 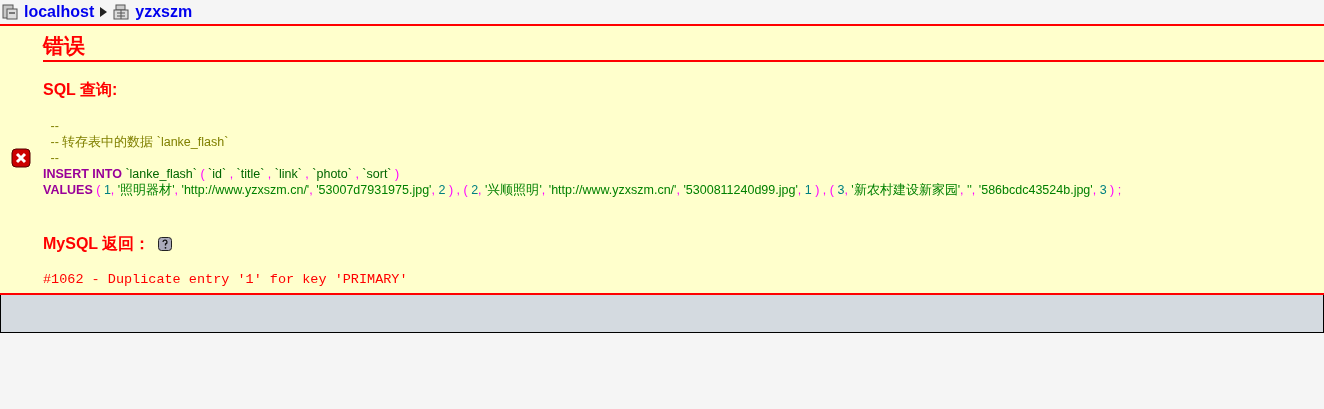 I want to click on server-icon, so click(x=10, y=12).